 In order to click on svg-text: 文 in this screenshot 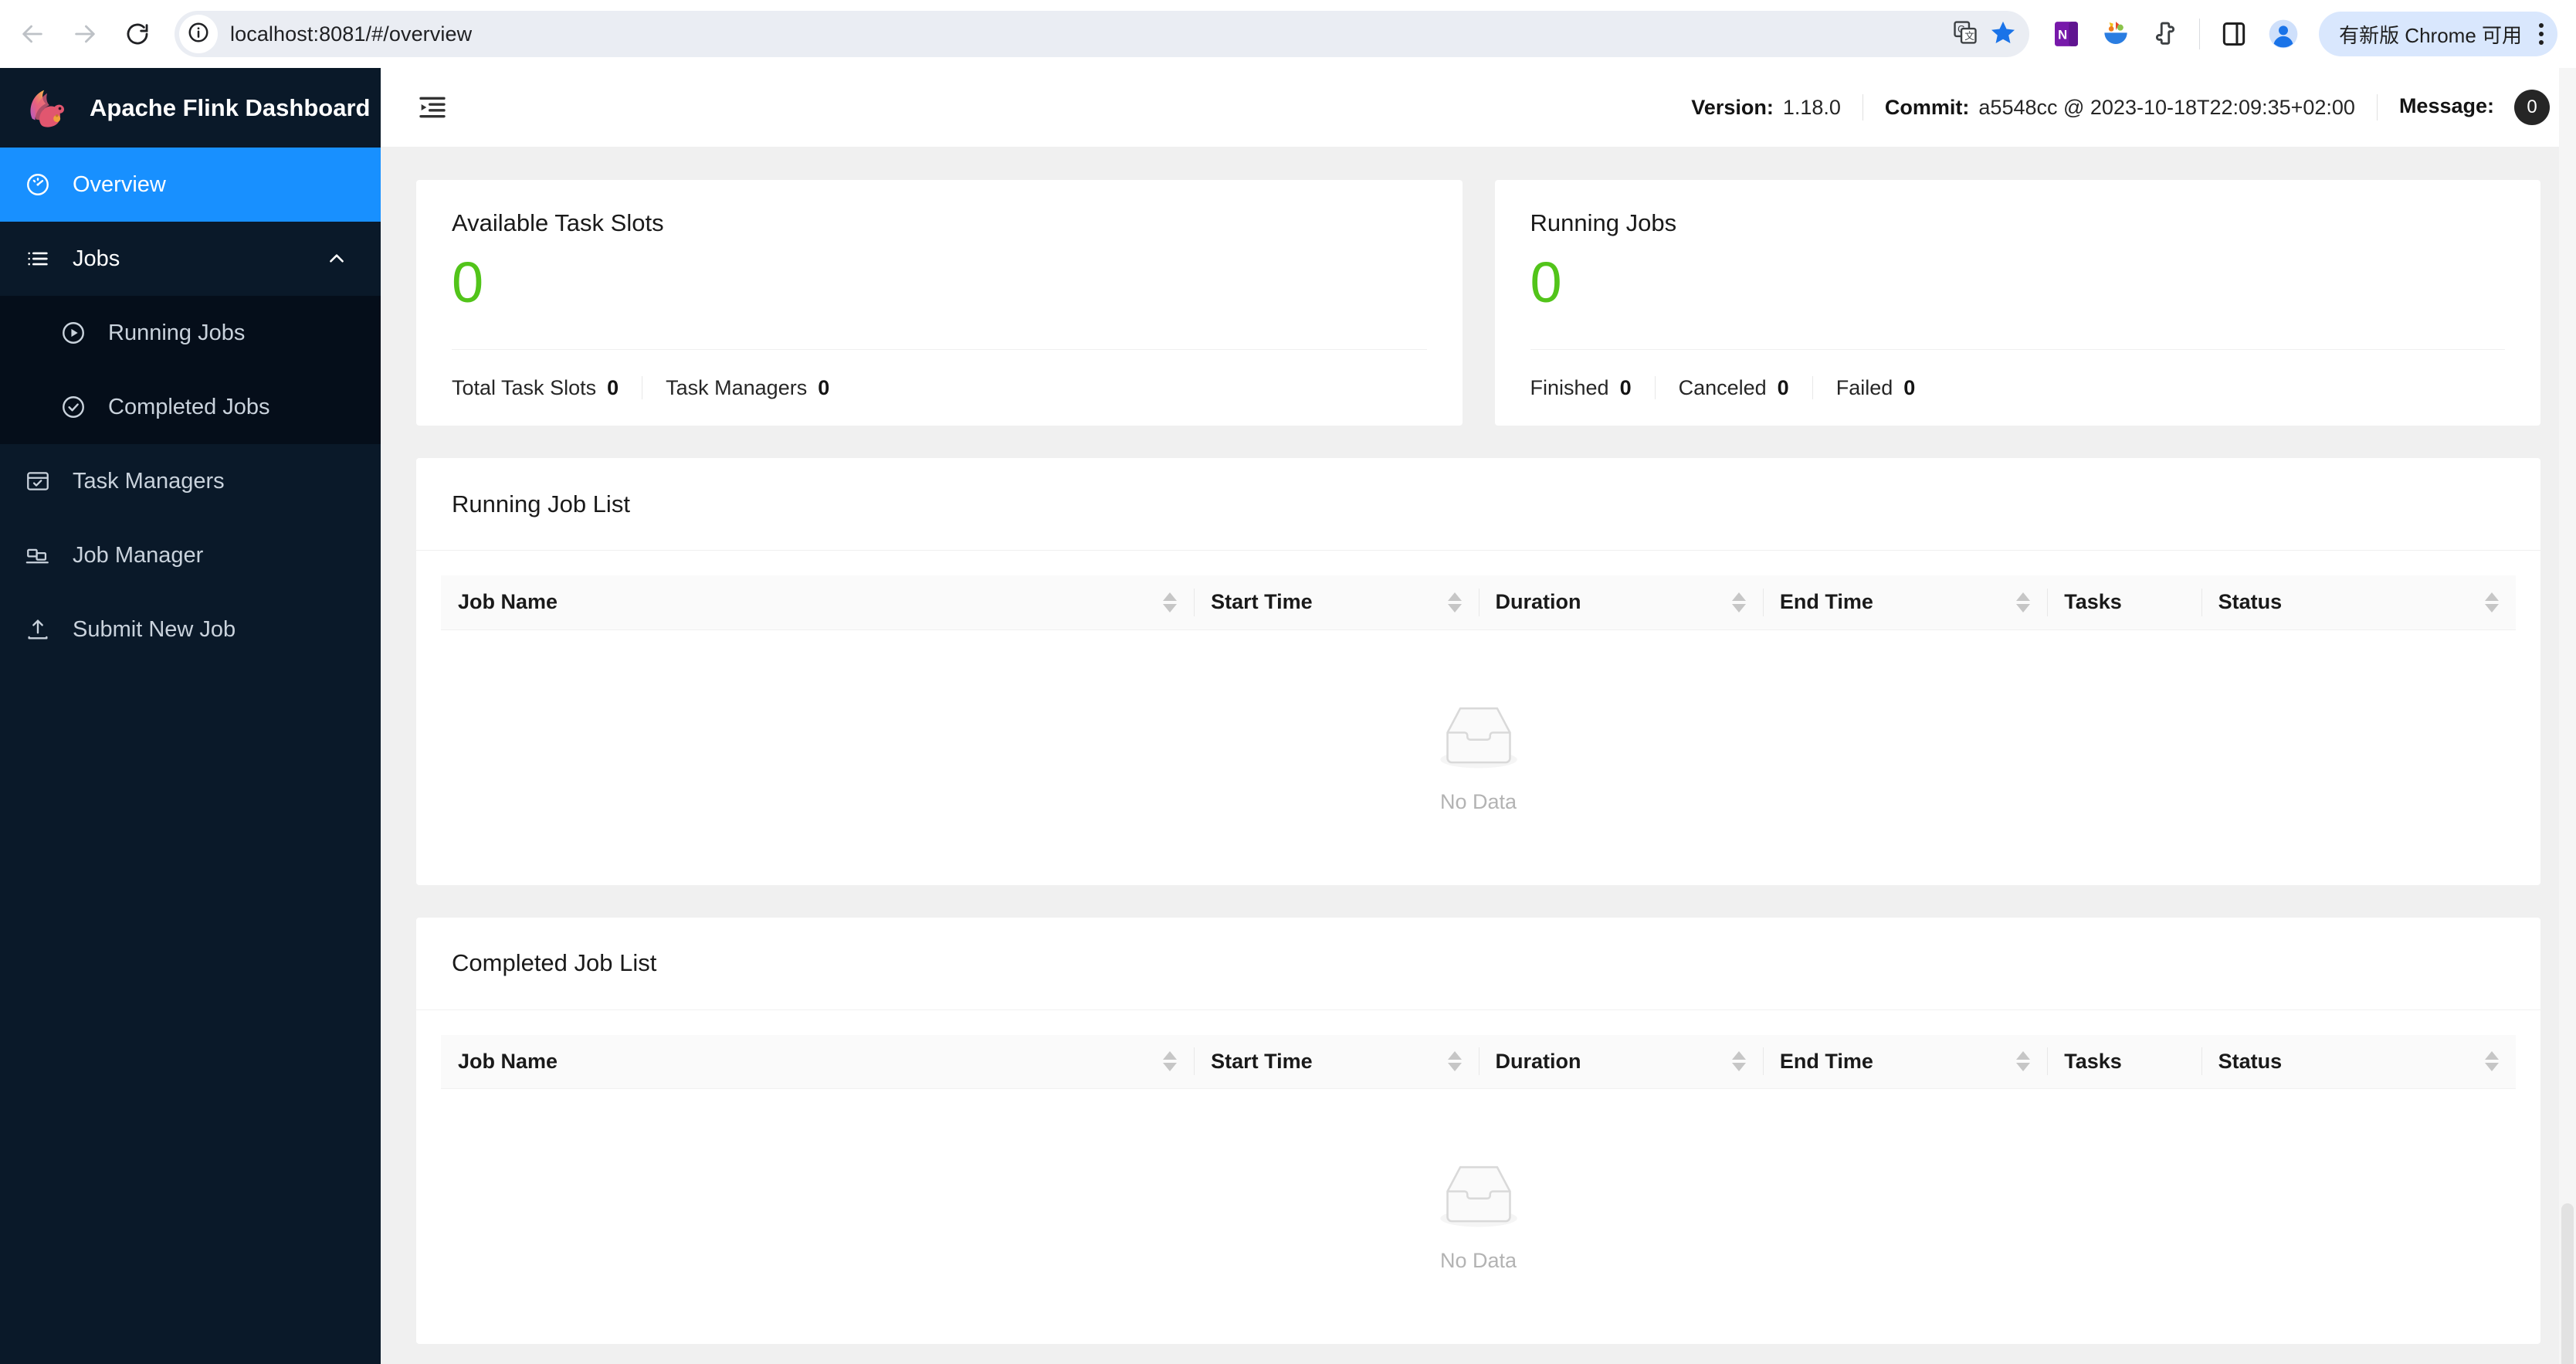, I will do `click(1969, 36)`.